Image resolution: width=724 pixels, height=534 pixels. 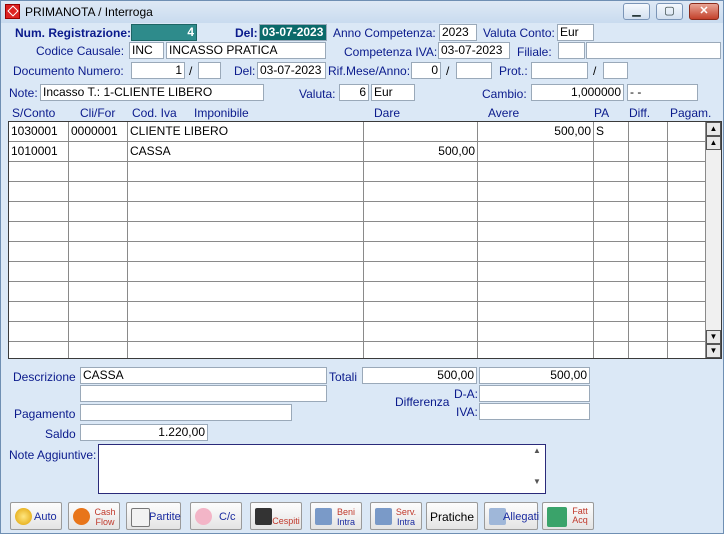 I want to click on pagamento-field, so click(x=186, y=412).